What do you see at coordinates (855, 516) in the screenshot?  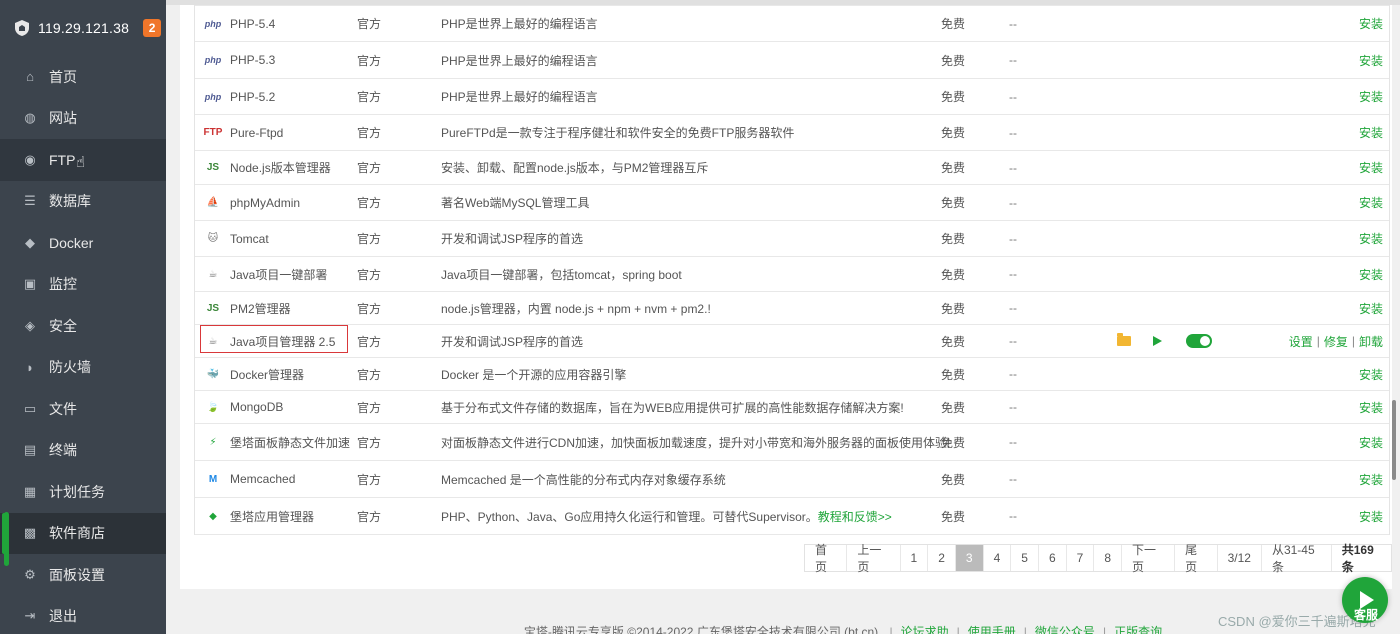 I see `tutorial-feedback-link: 教程和反馈>>` at bounding box center [855, 516].